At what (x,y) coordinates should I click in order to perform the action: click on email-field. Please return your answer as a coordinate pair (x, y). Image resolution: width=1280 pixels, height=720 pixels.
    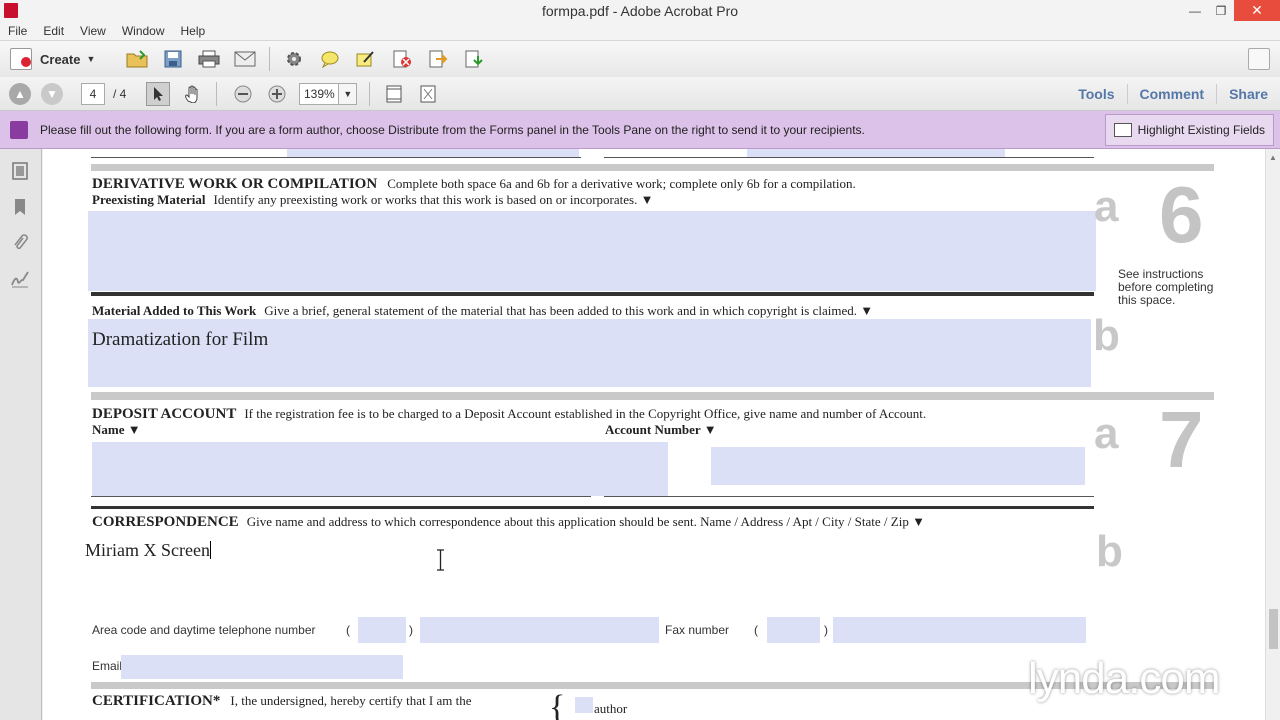
    Looking at the image, I should click on (262, 667).